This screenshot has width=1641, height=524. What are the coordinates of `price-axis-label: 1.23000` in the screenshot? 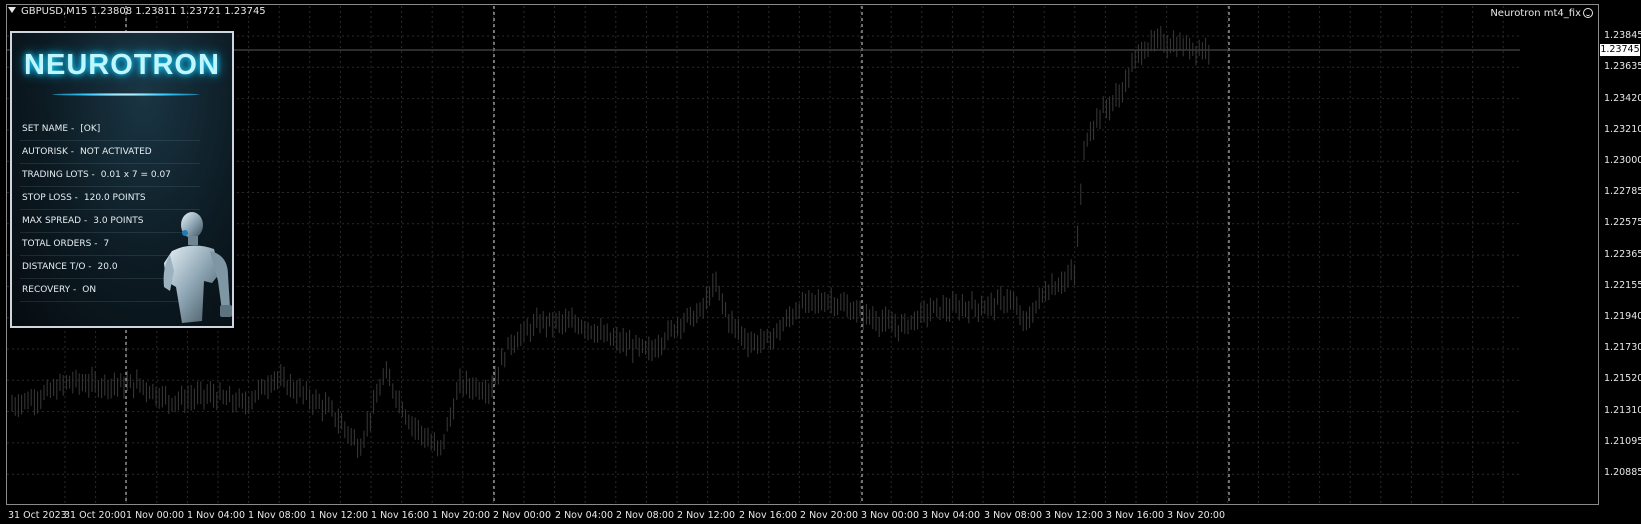 It's located at (1622, 160).